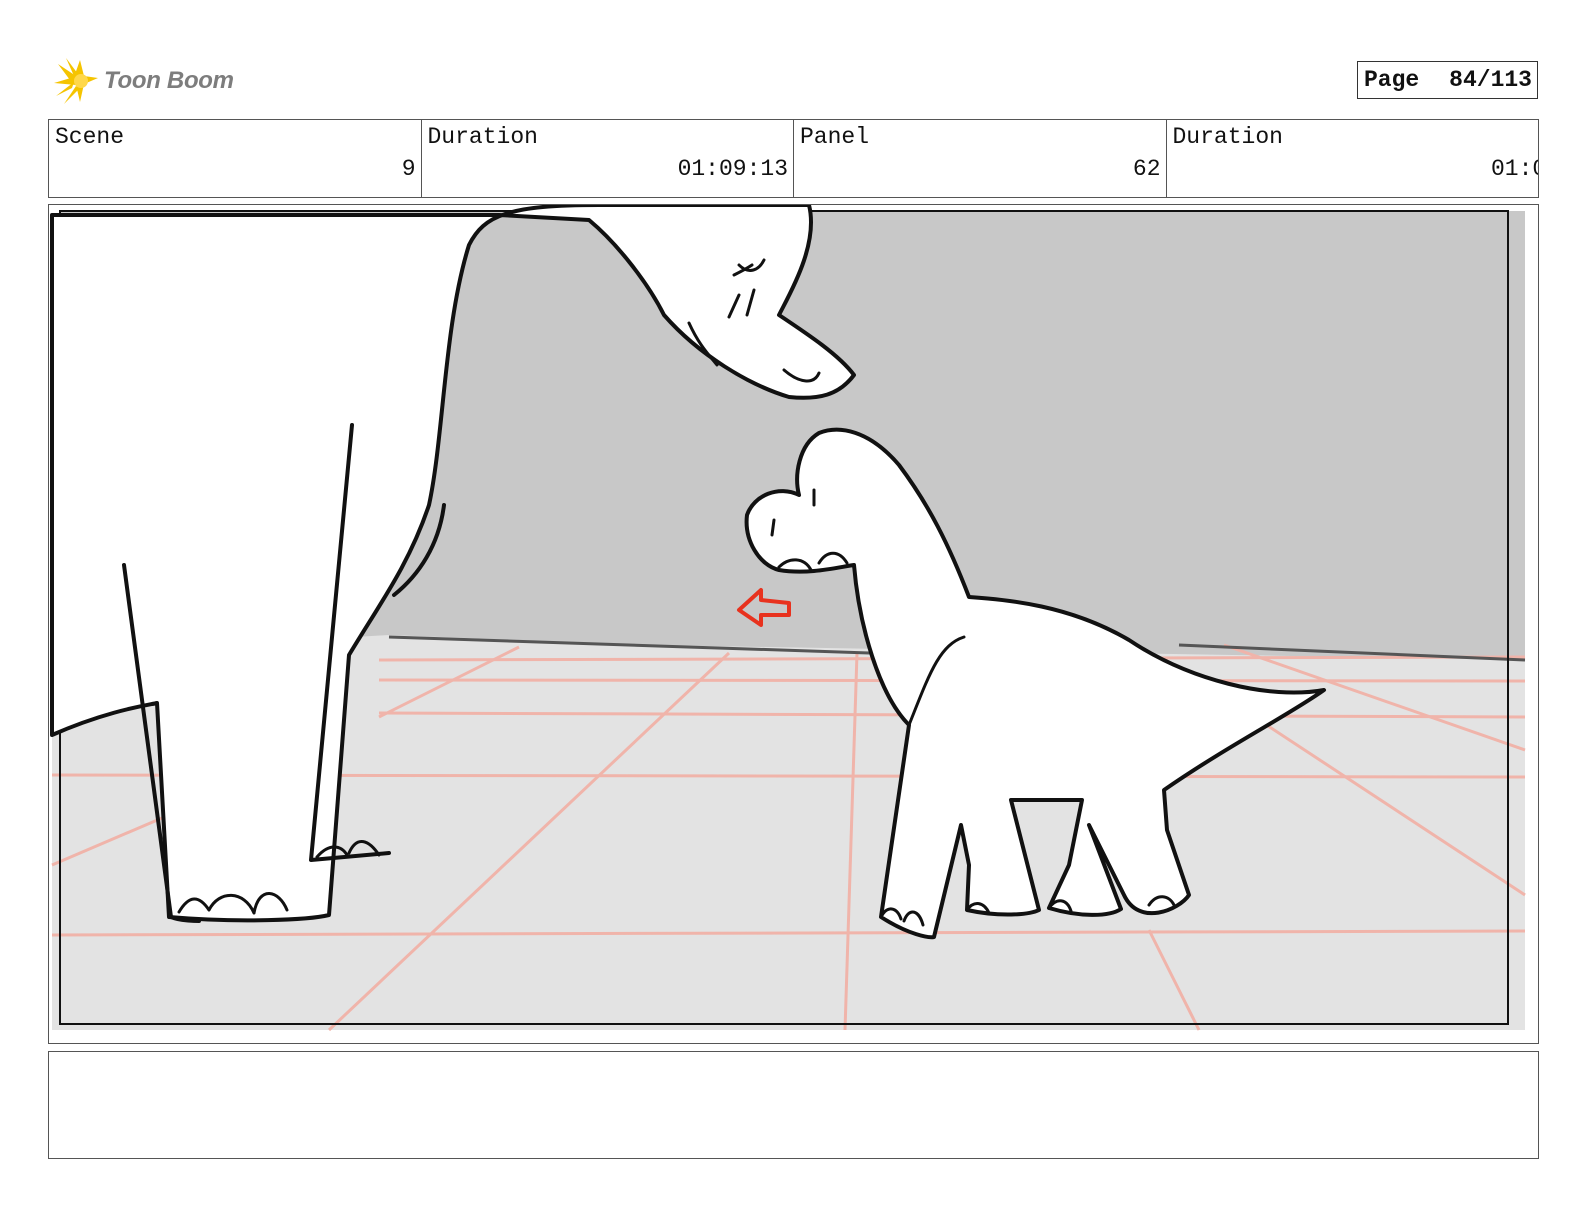  I want to click on page-label: Page, so click(1392, 80).